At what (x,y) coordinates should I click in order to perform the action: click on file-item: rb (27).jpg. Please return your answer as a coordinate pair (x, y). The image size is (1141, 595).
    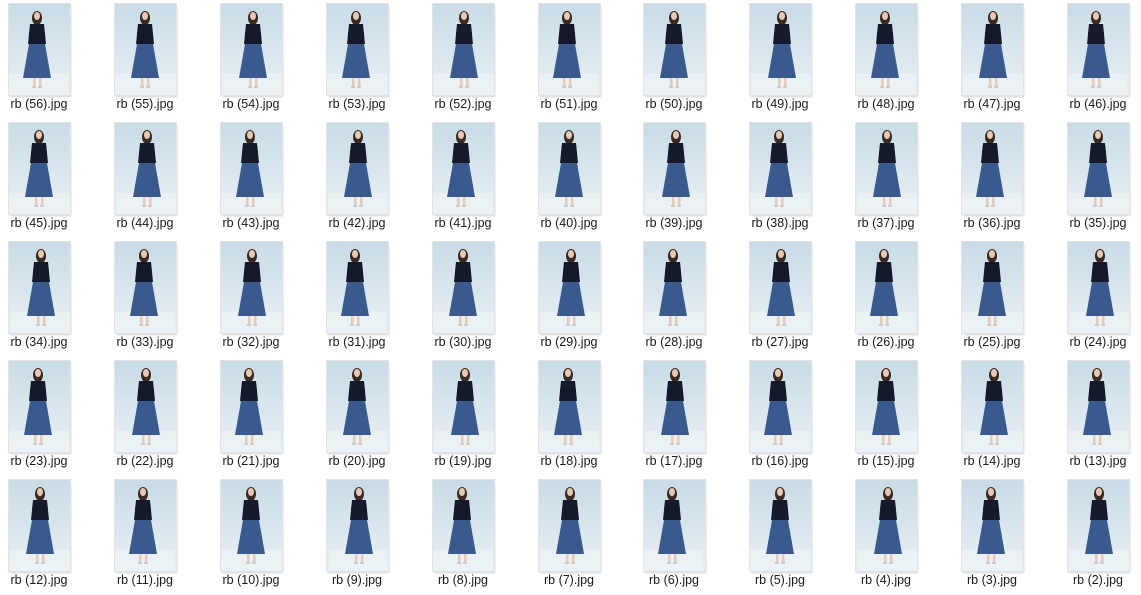
    Looking at the image, I should click on (800, 297).